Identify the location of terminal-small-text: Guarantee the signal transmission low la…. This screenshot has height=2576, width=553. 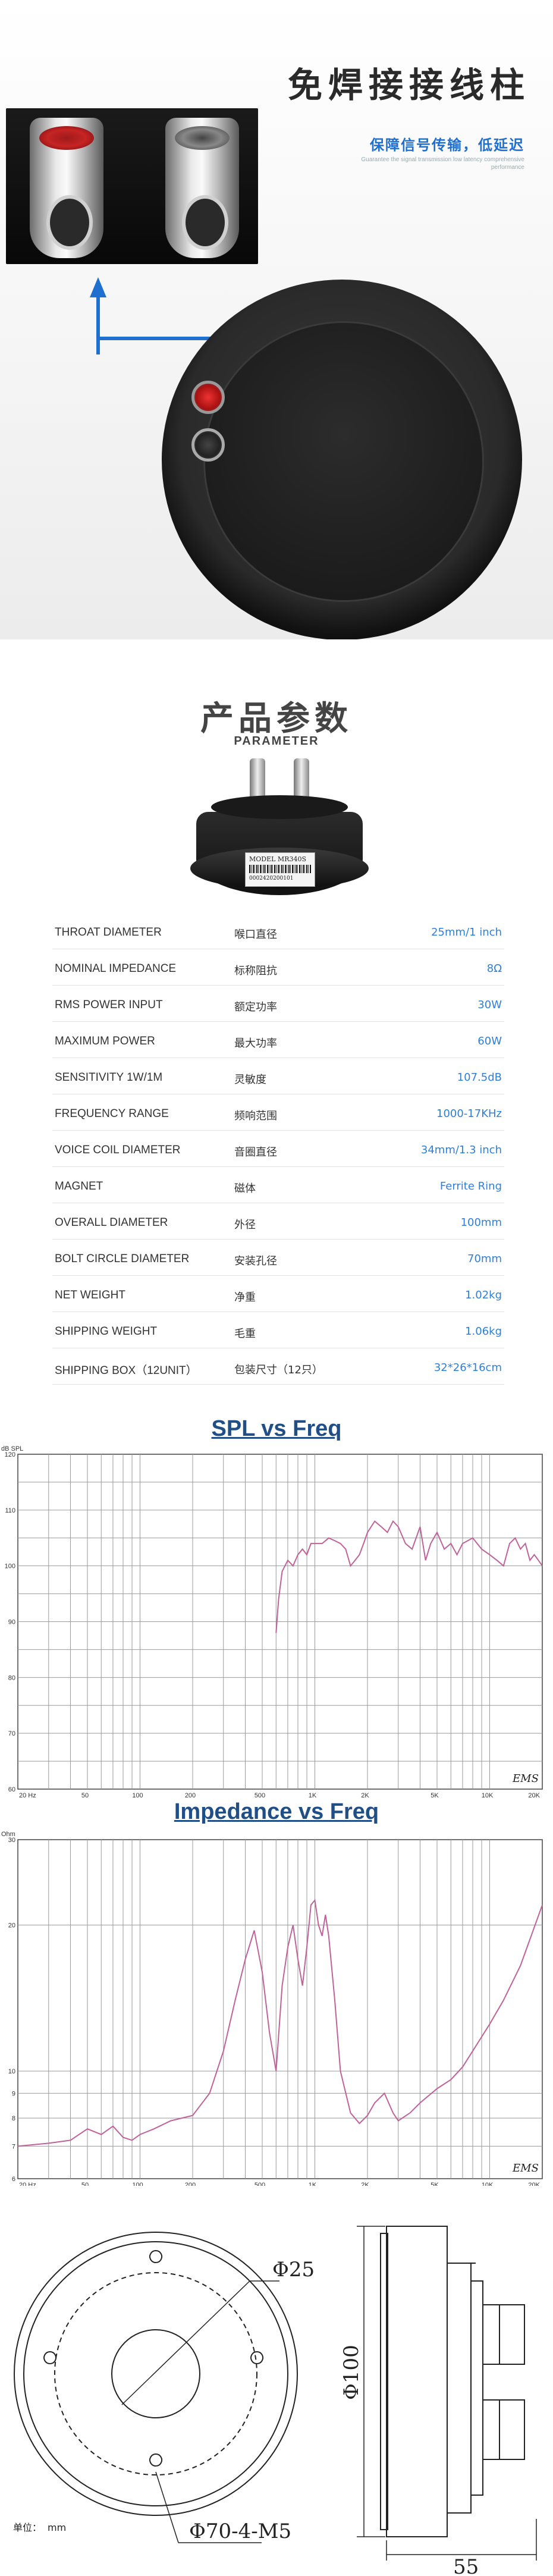
(442, 163).